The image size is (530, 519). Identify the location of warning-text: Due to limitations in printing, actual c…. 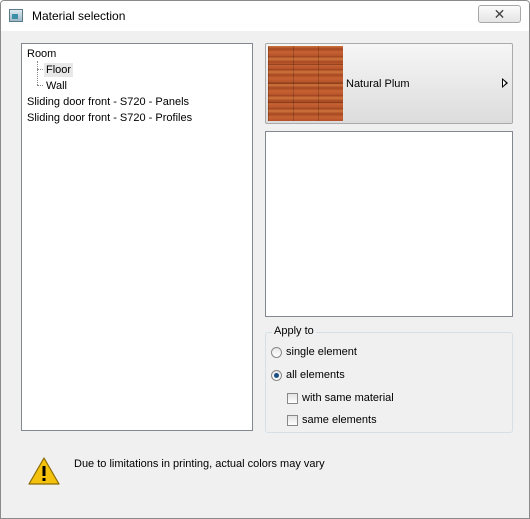
(199, 464).